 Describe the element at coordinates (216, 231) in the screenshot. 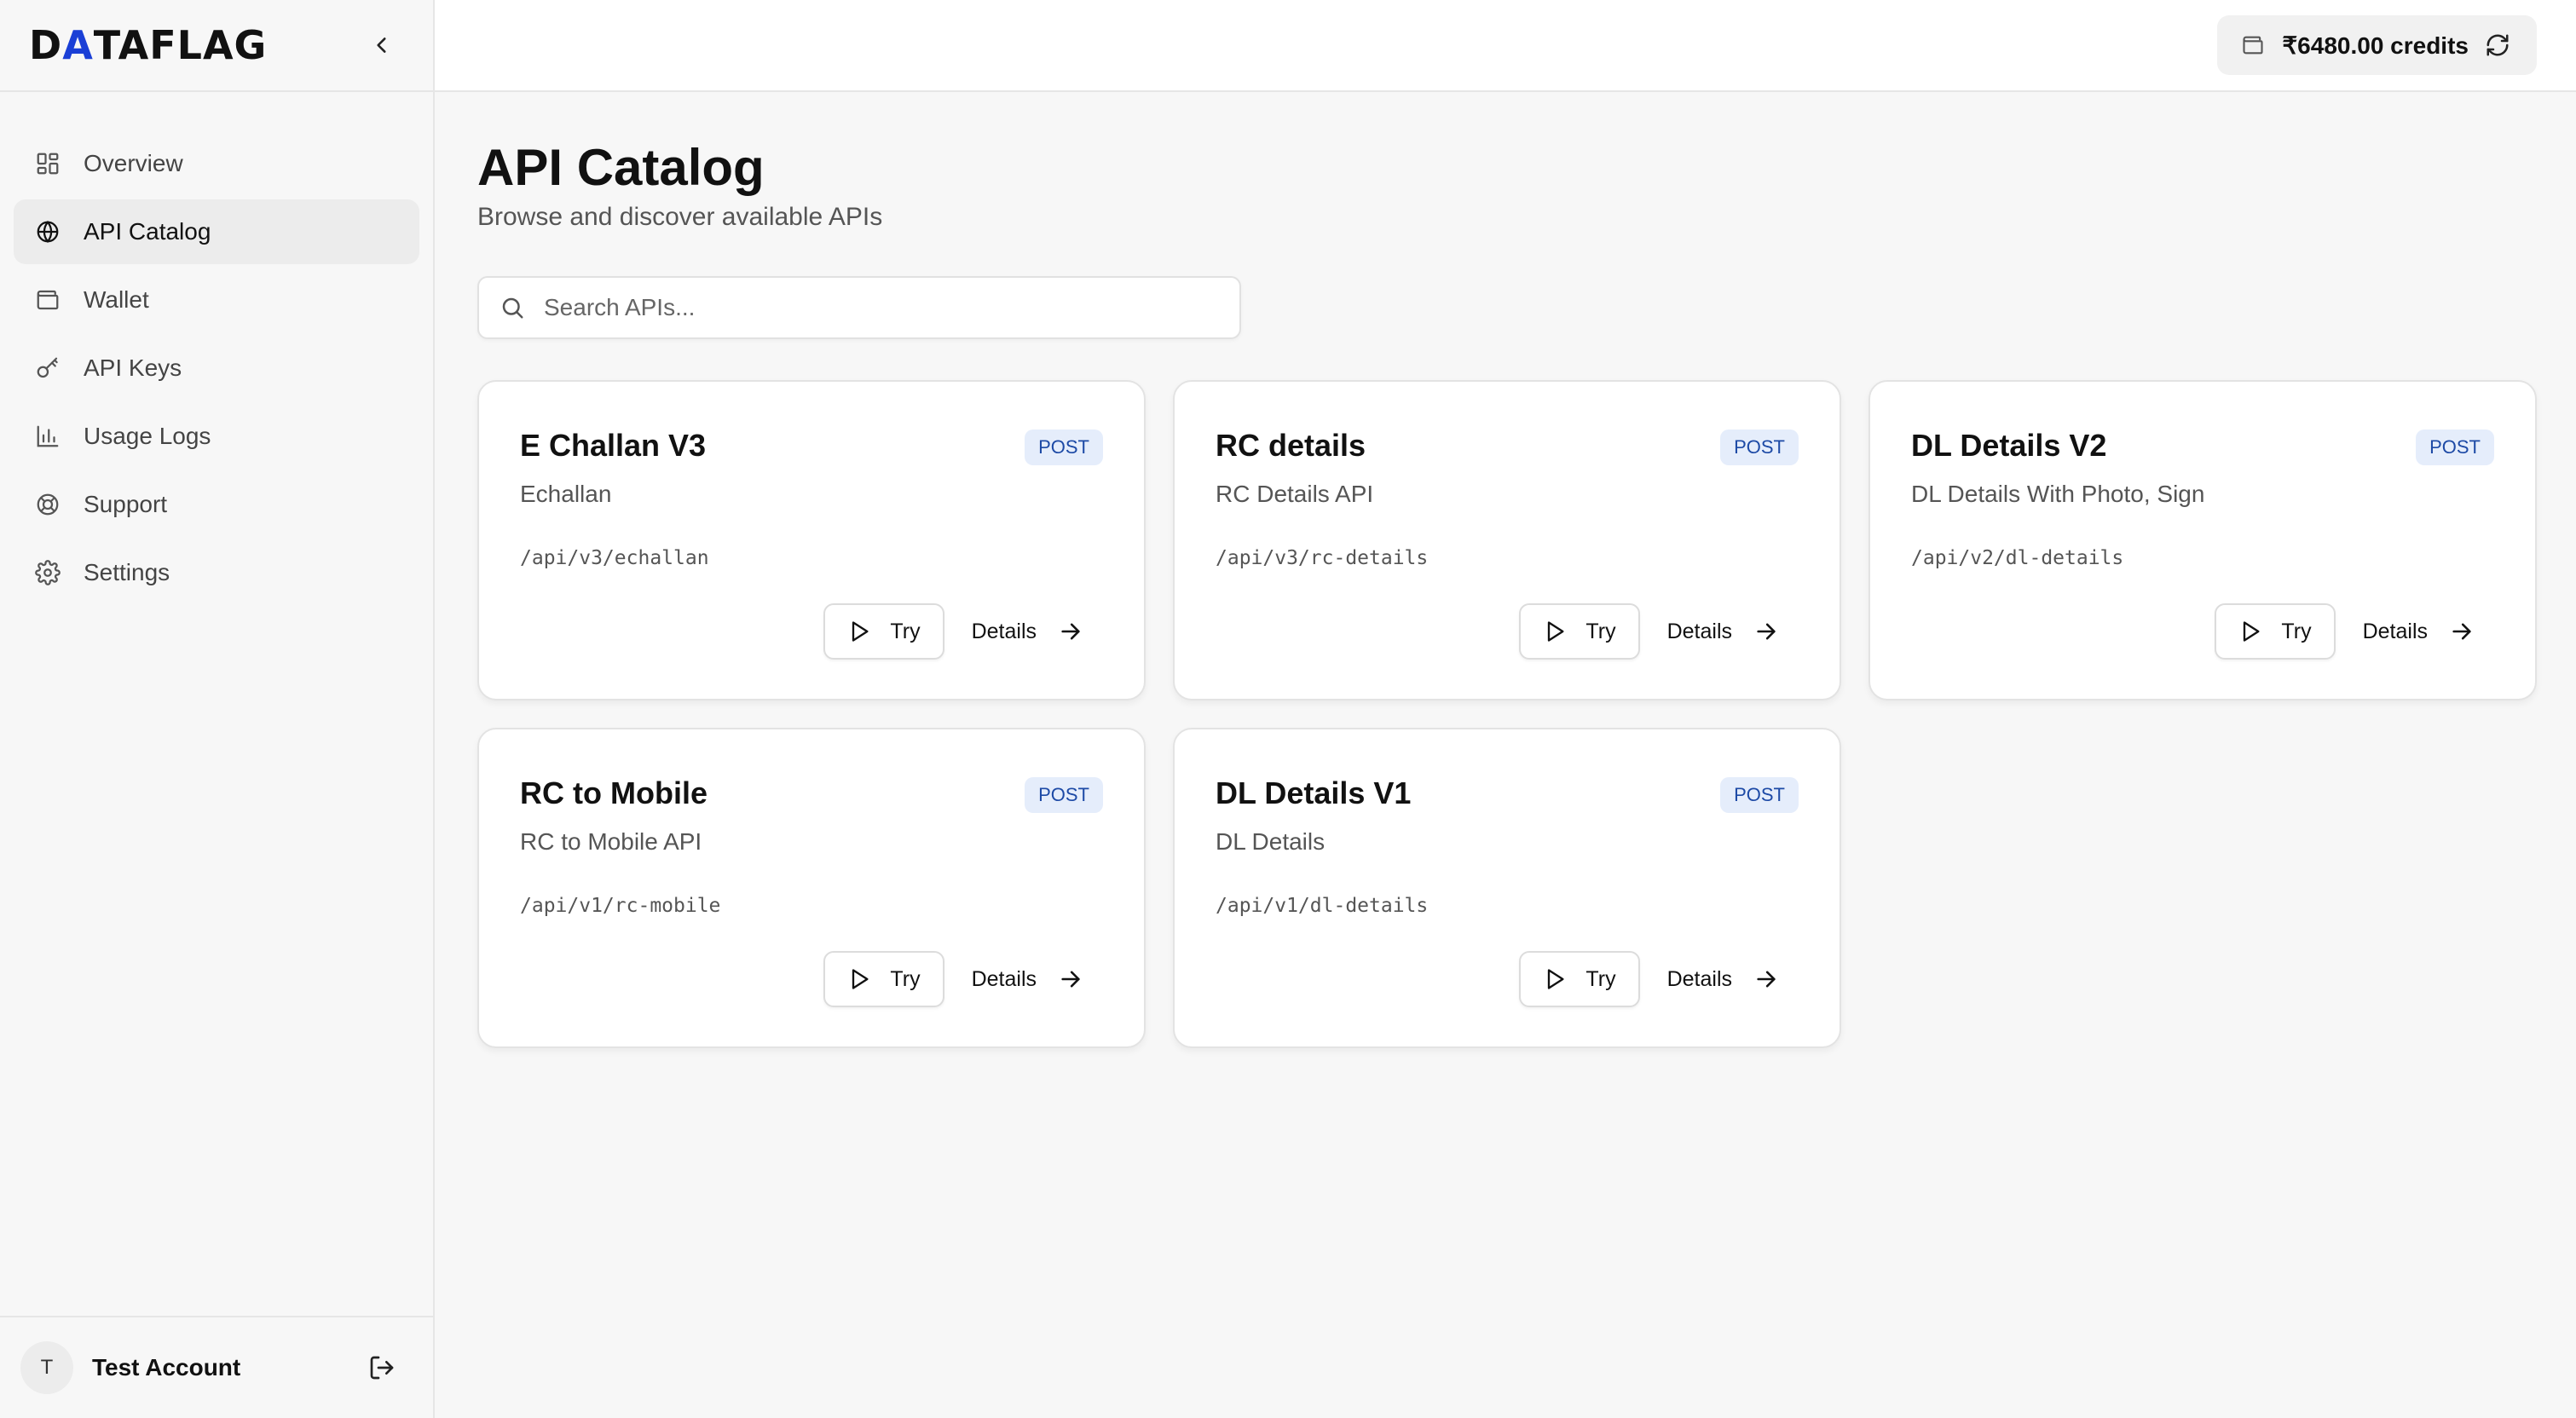

I see `sidebar-item-api-catalog: API Catalog` at that location.